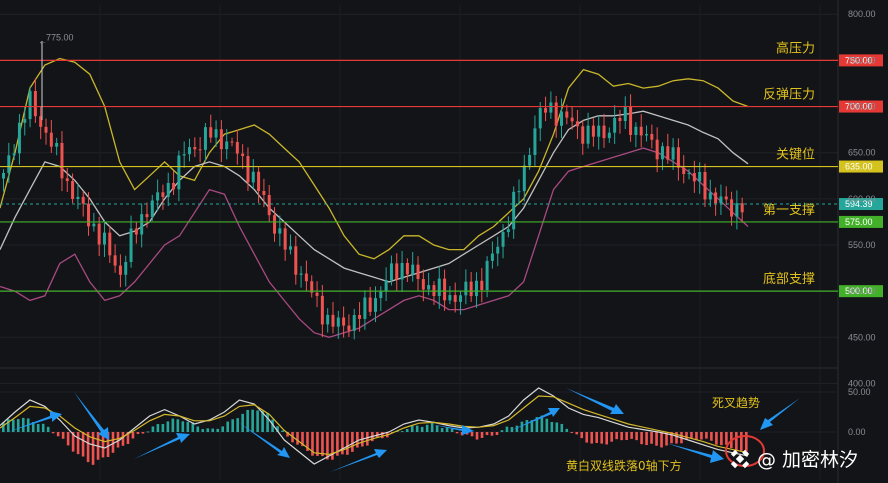  I want to click on level-label: 高压力, so click(795, 48).